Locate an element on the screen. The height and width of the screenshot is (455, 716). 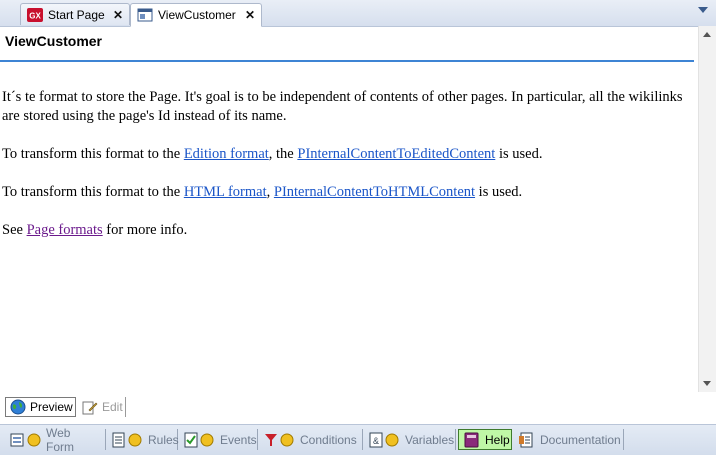
tab-conditions: Conditions is located at coordinates (311, 439).